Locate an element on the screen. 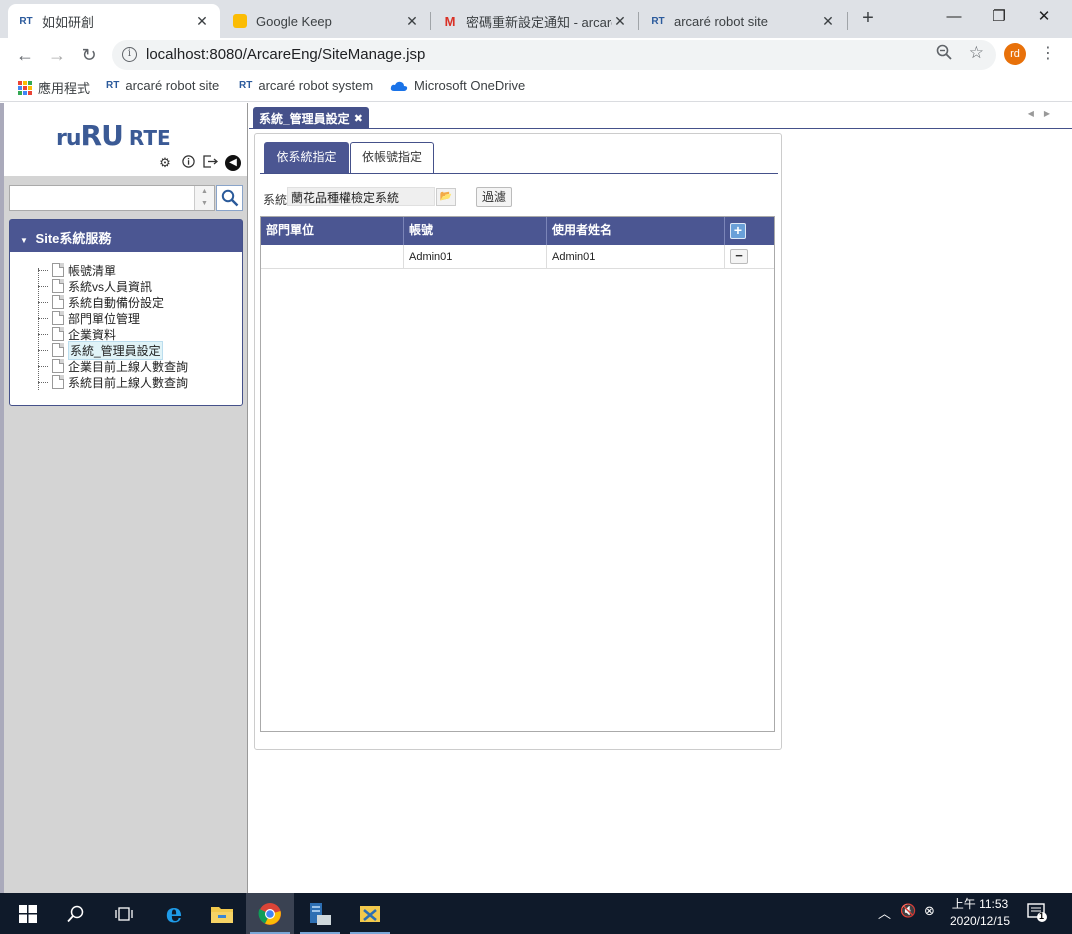  info-icon is located at coordinates (188, 163).